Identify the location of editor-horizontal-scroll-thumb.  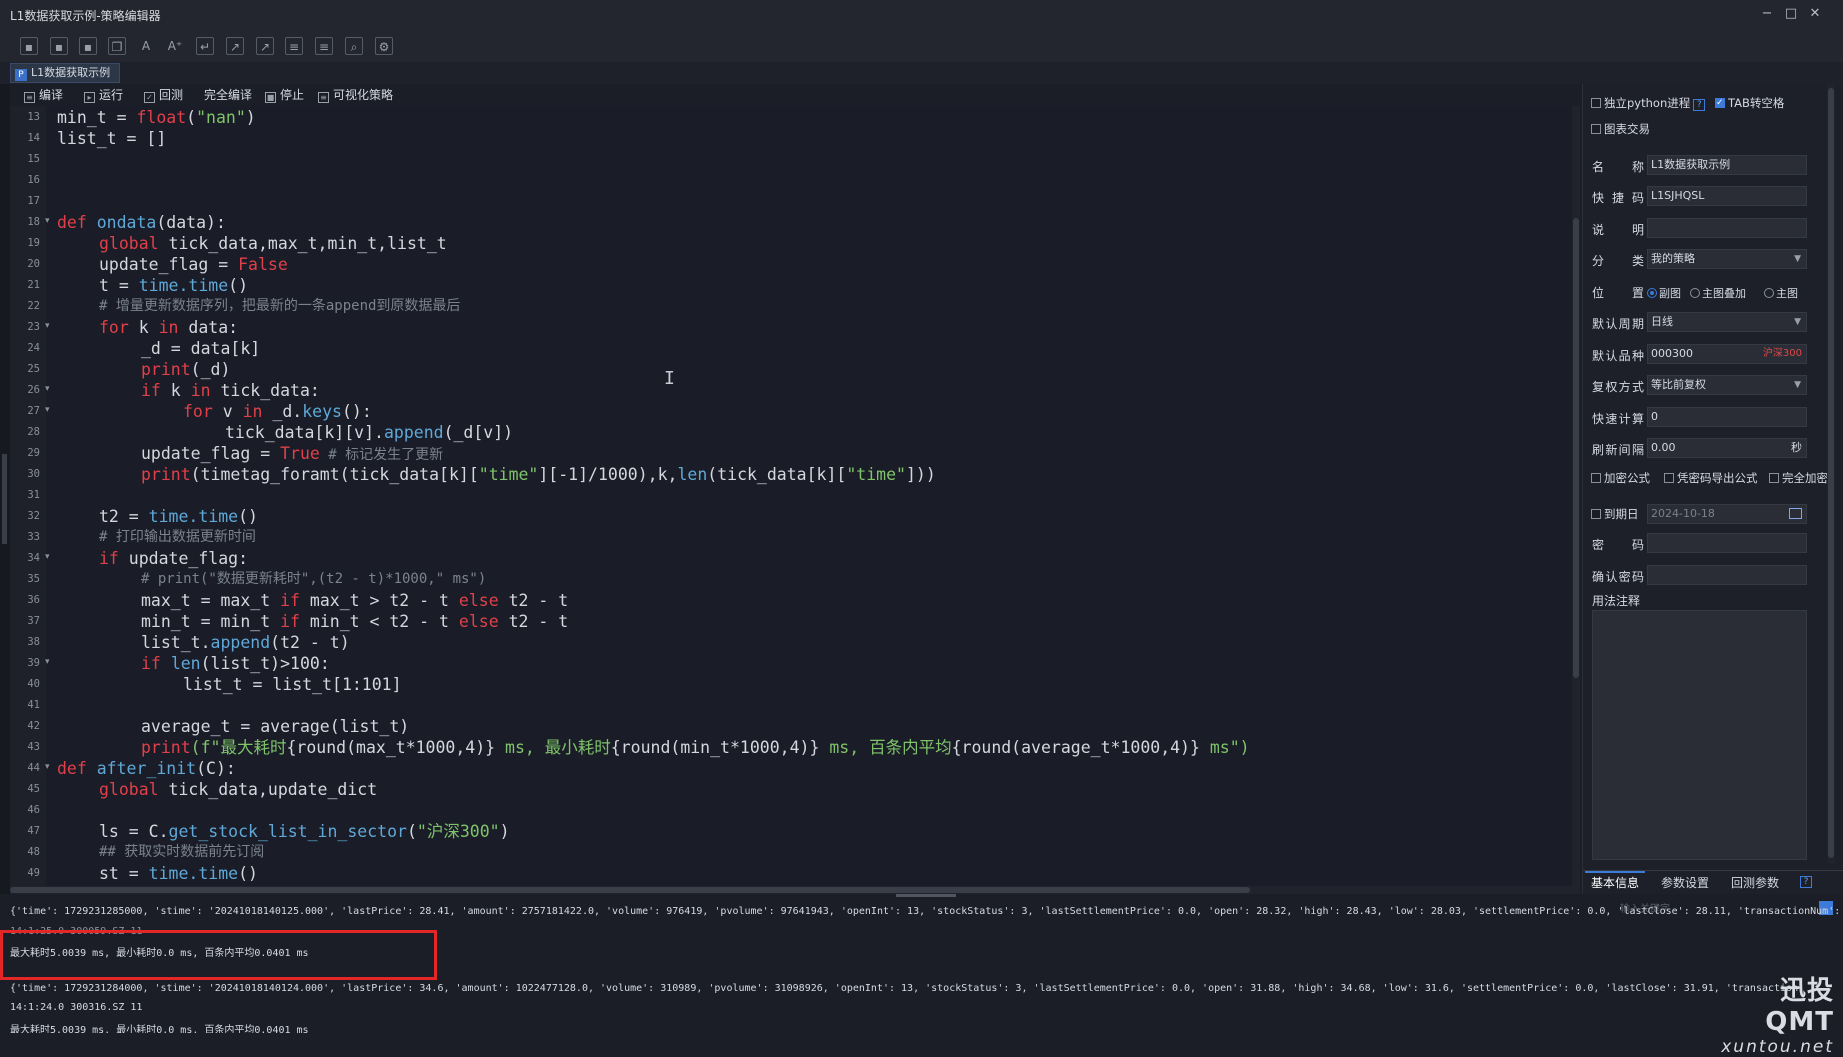
(630, 890).